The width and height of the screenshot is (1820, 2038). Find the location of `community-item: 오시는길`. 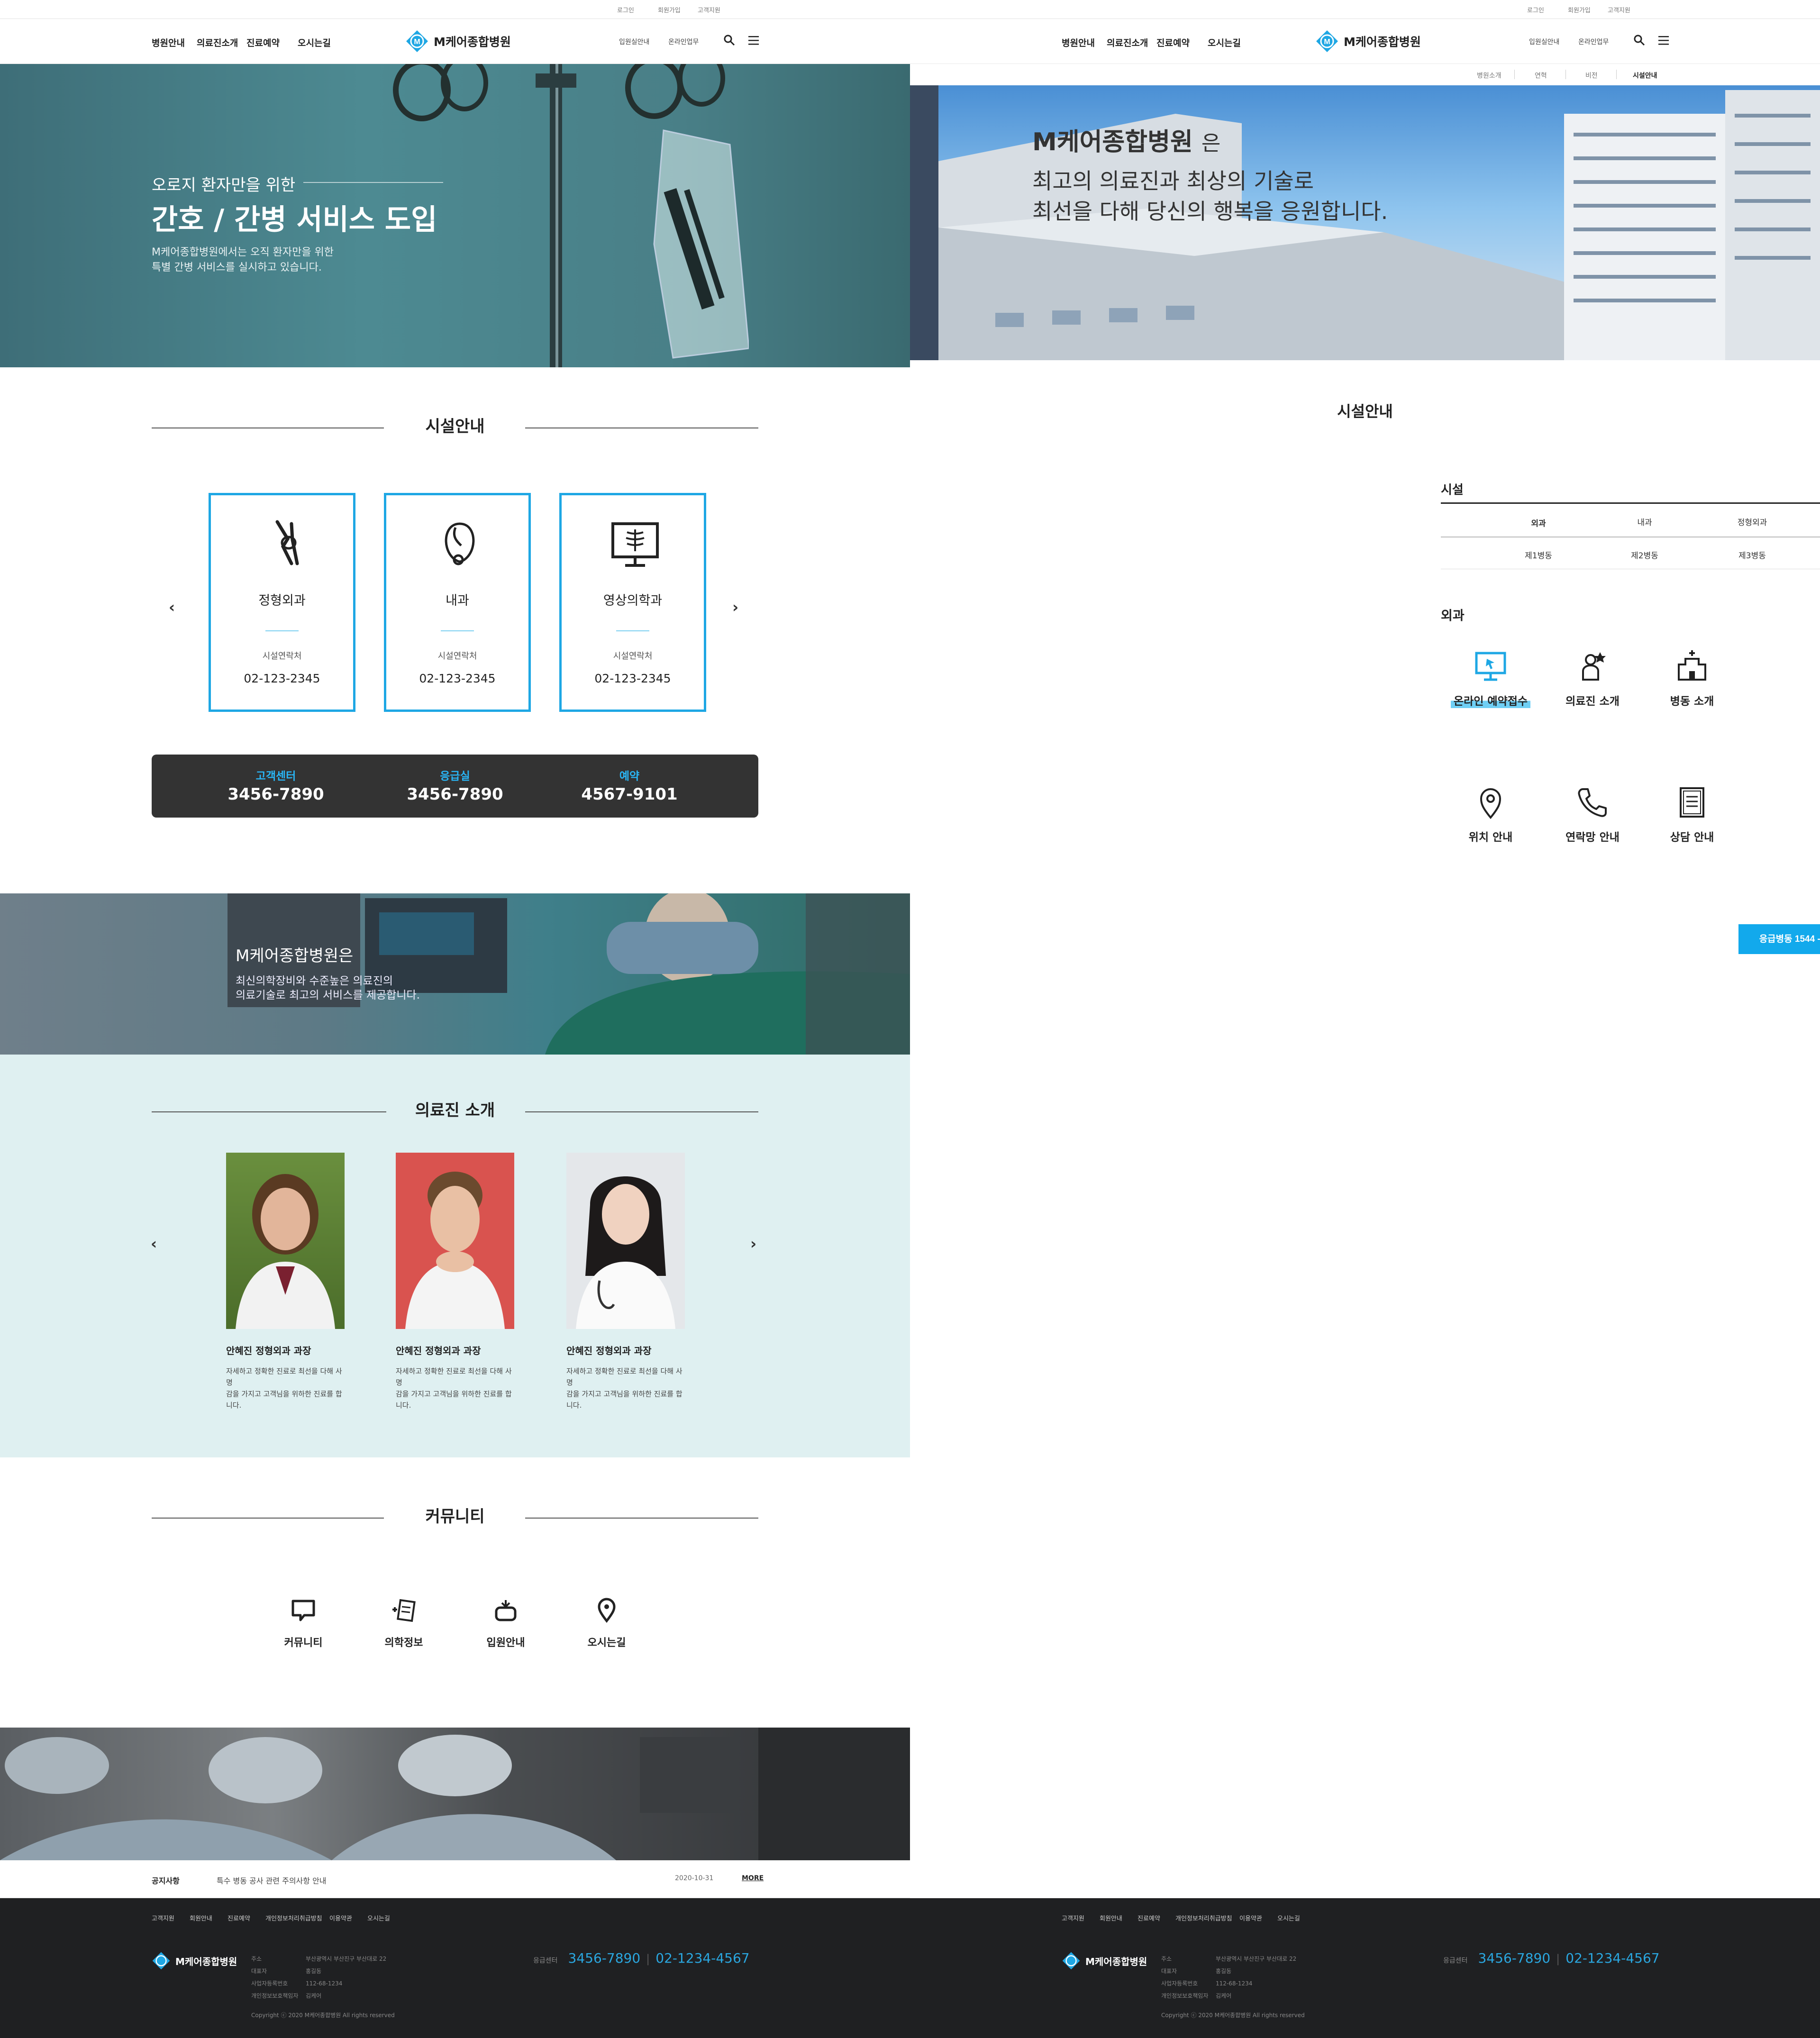

community-item: 오시는길 is located at coordinates (607, 1623).